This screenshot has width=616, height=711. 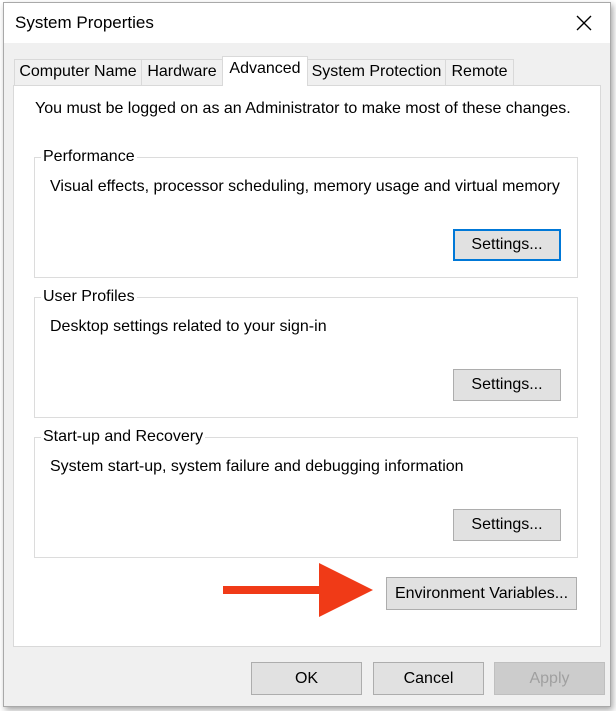 I want to click on user-profiles-group-title: User Profiles, so click(x=89, y=297).